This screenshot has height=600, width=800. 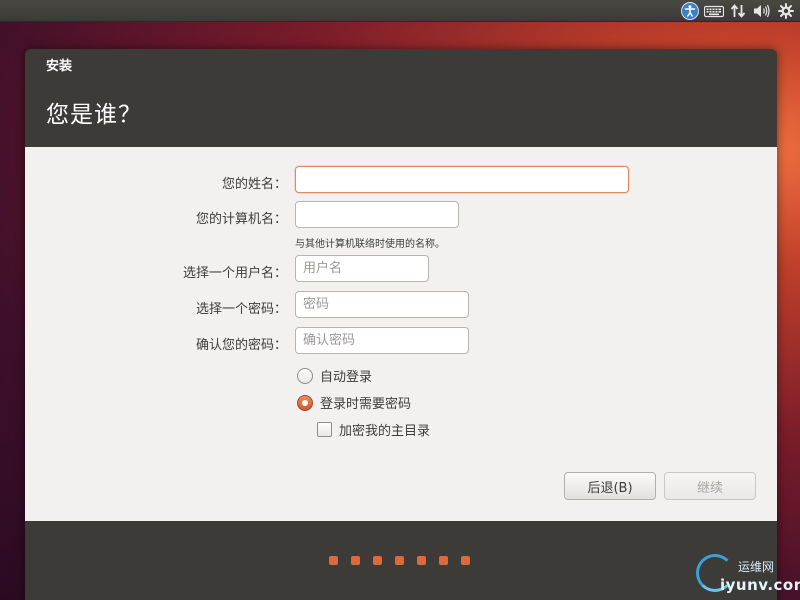 I want to click on window-title: 安装, so click(x=59, y=66).